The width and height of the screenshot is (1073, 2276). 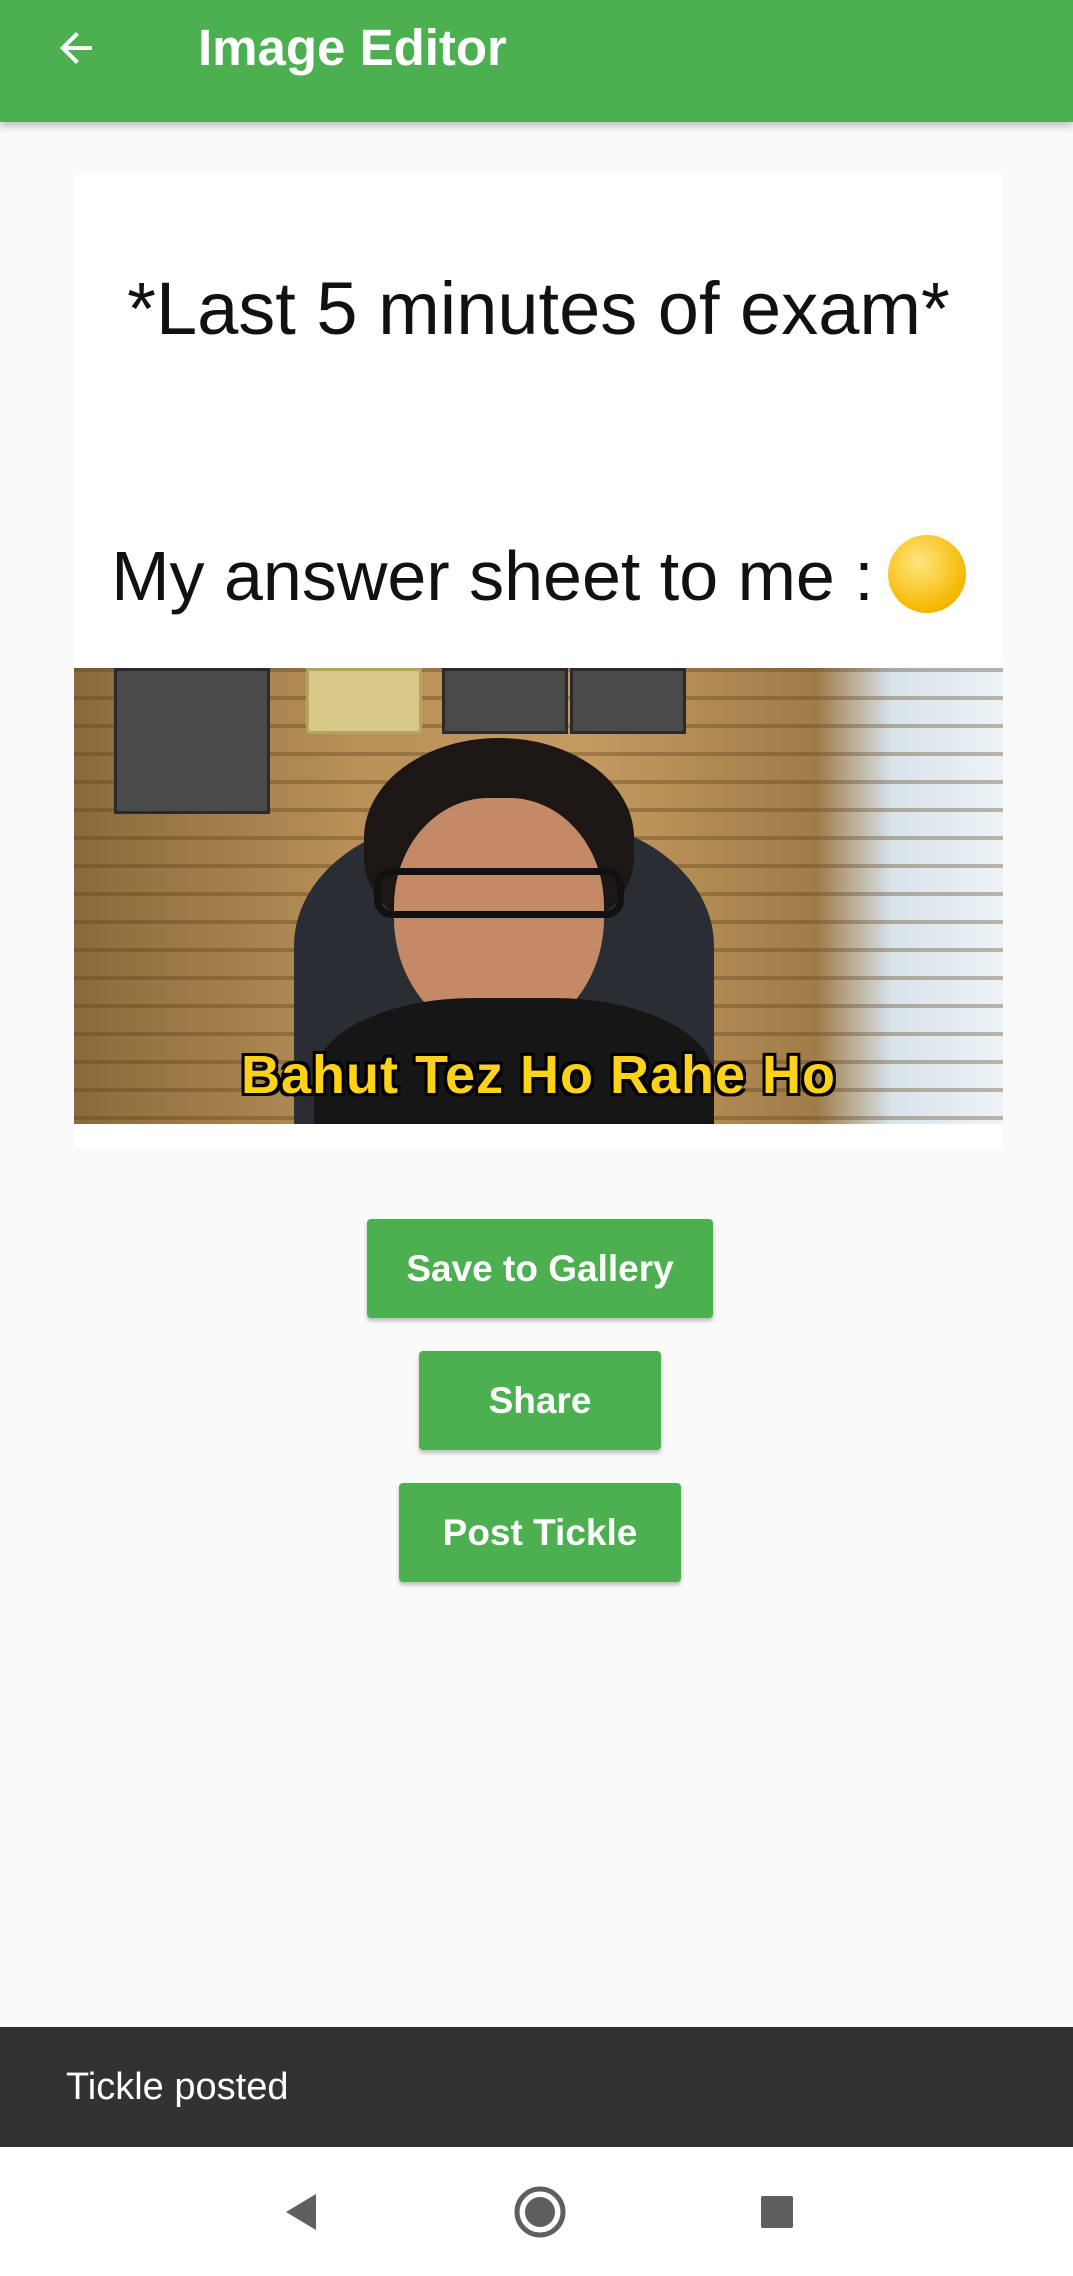 I want to click on nav-home-icon, so click(x=540, y=2212).